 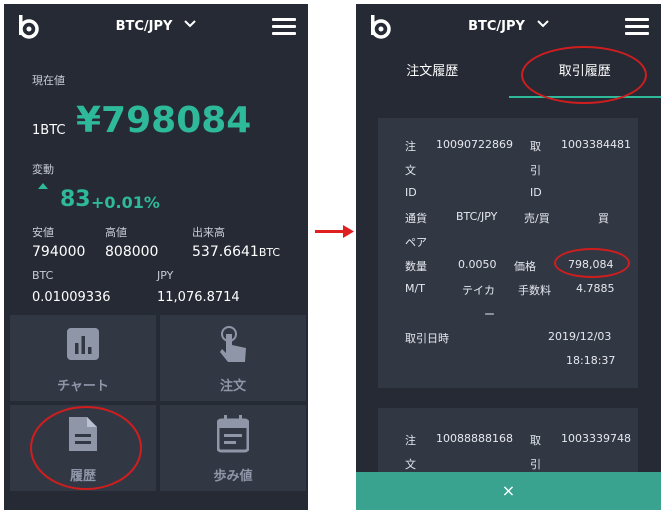 What do you see at coordinates (208, 232) in the screenshot?
I see `volume-label: 出来高` at bounding box center [208, 232].